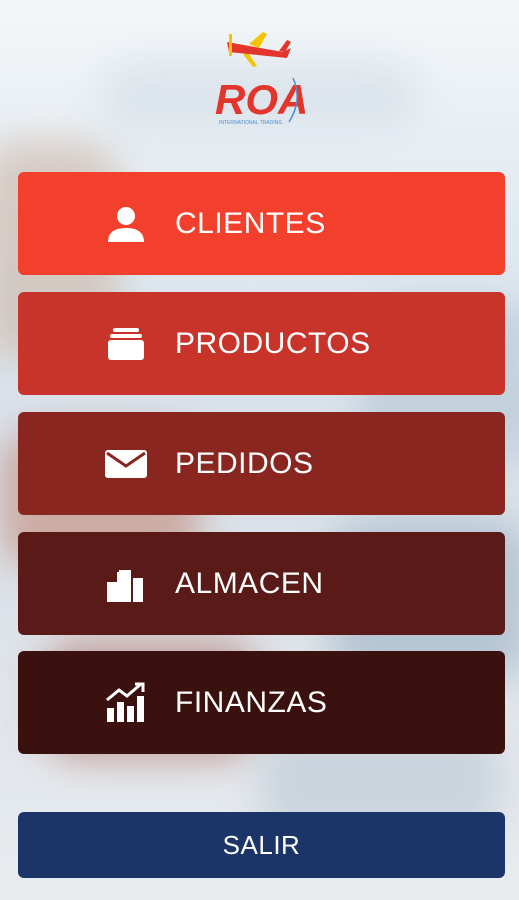 This screenshot has height=900, width=519. What do you see at coordinates (273, 343) in the screenshot?
I see `menu-label-productos: PRODUCTOS` at bounding box center [273, 343].